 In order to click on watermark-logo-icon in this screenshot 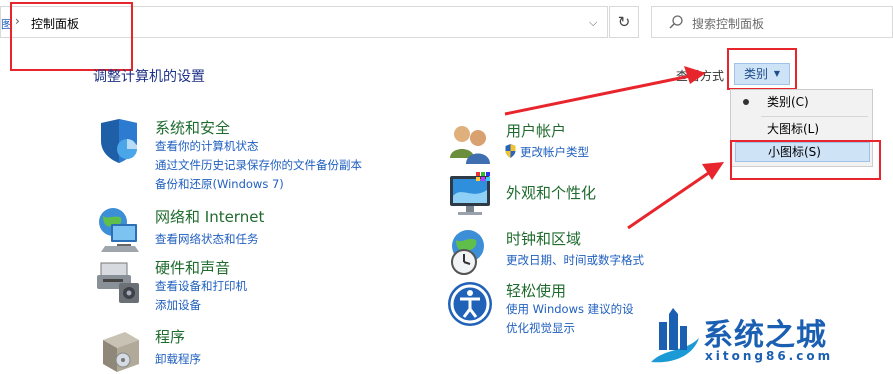, I will do `click(675, 335)`.